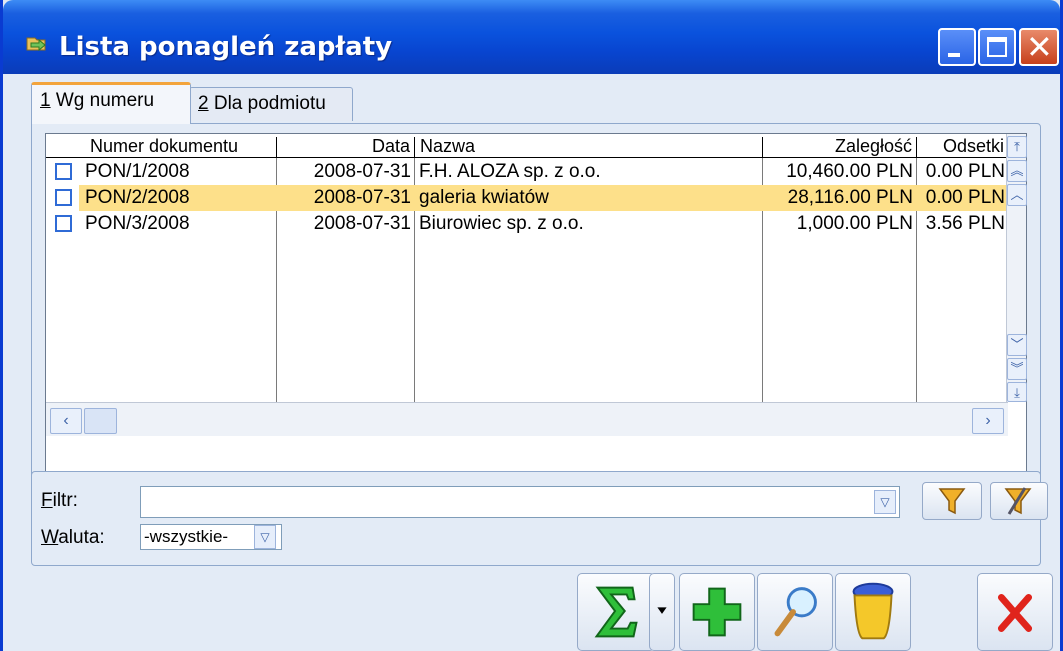 This screenshot has height=651, width=1063. I want to click on red-x-icon, so click(1015, 612).